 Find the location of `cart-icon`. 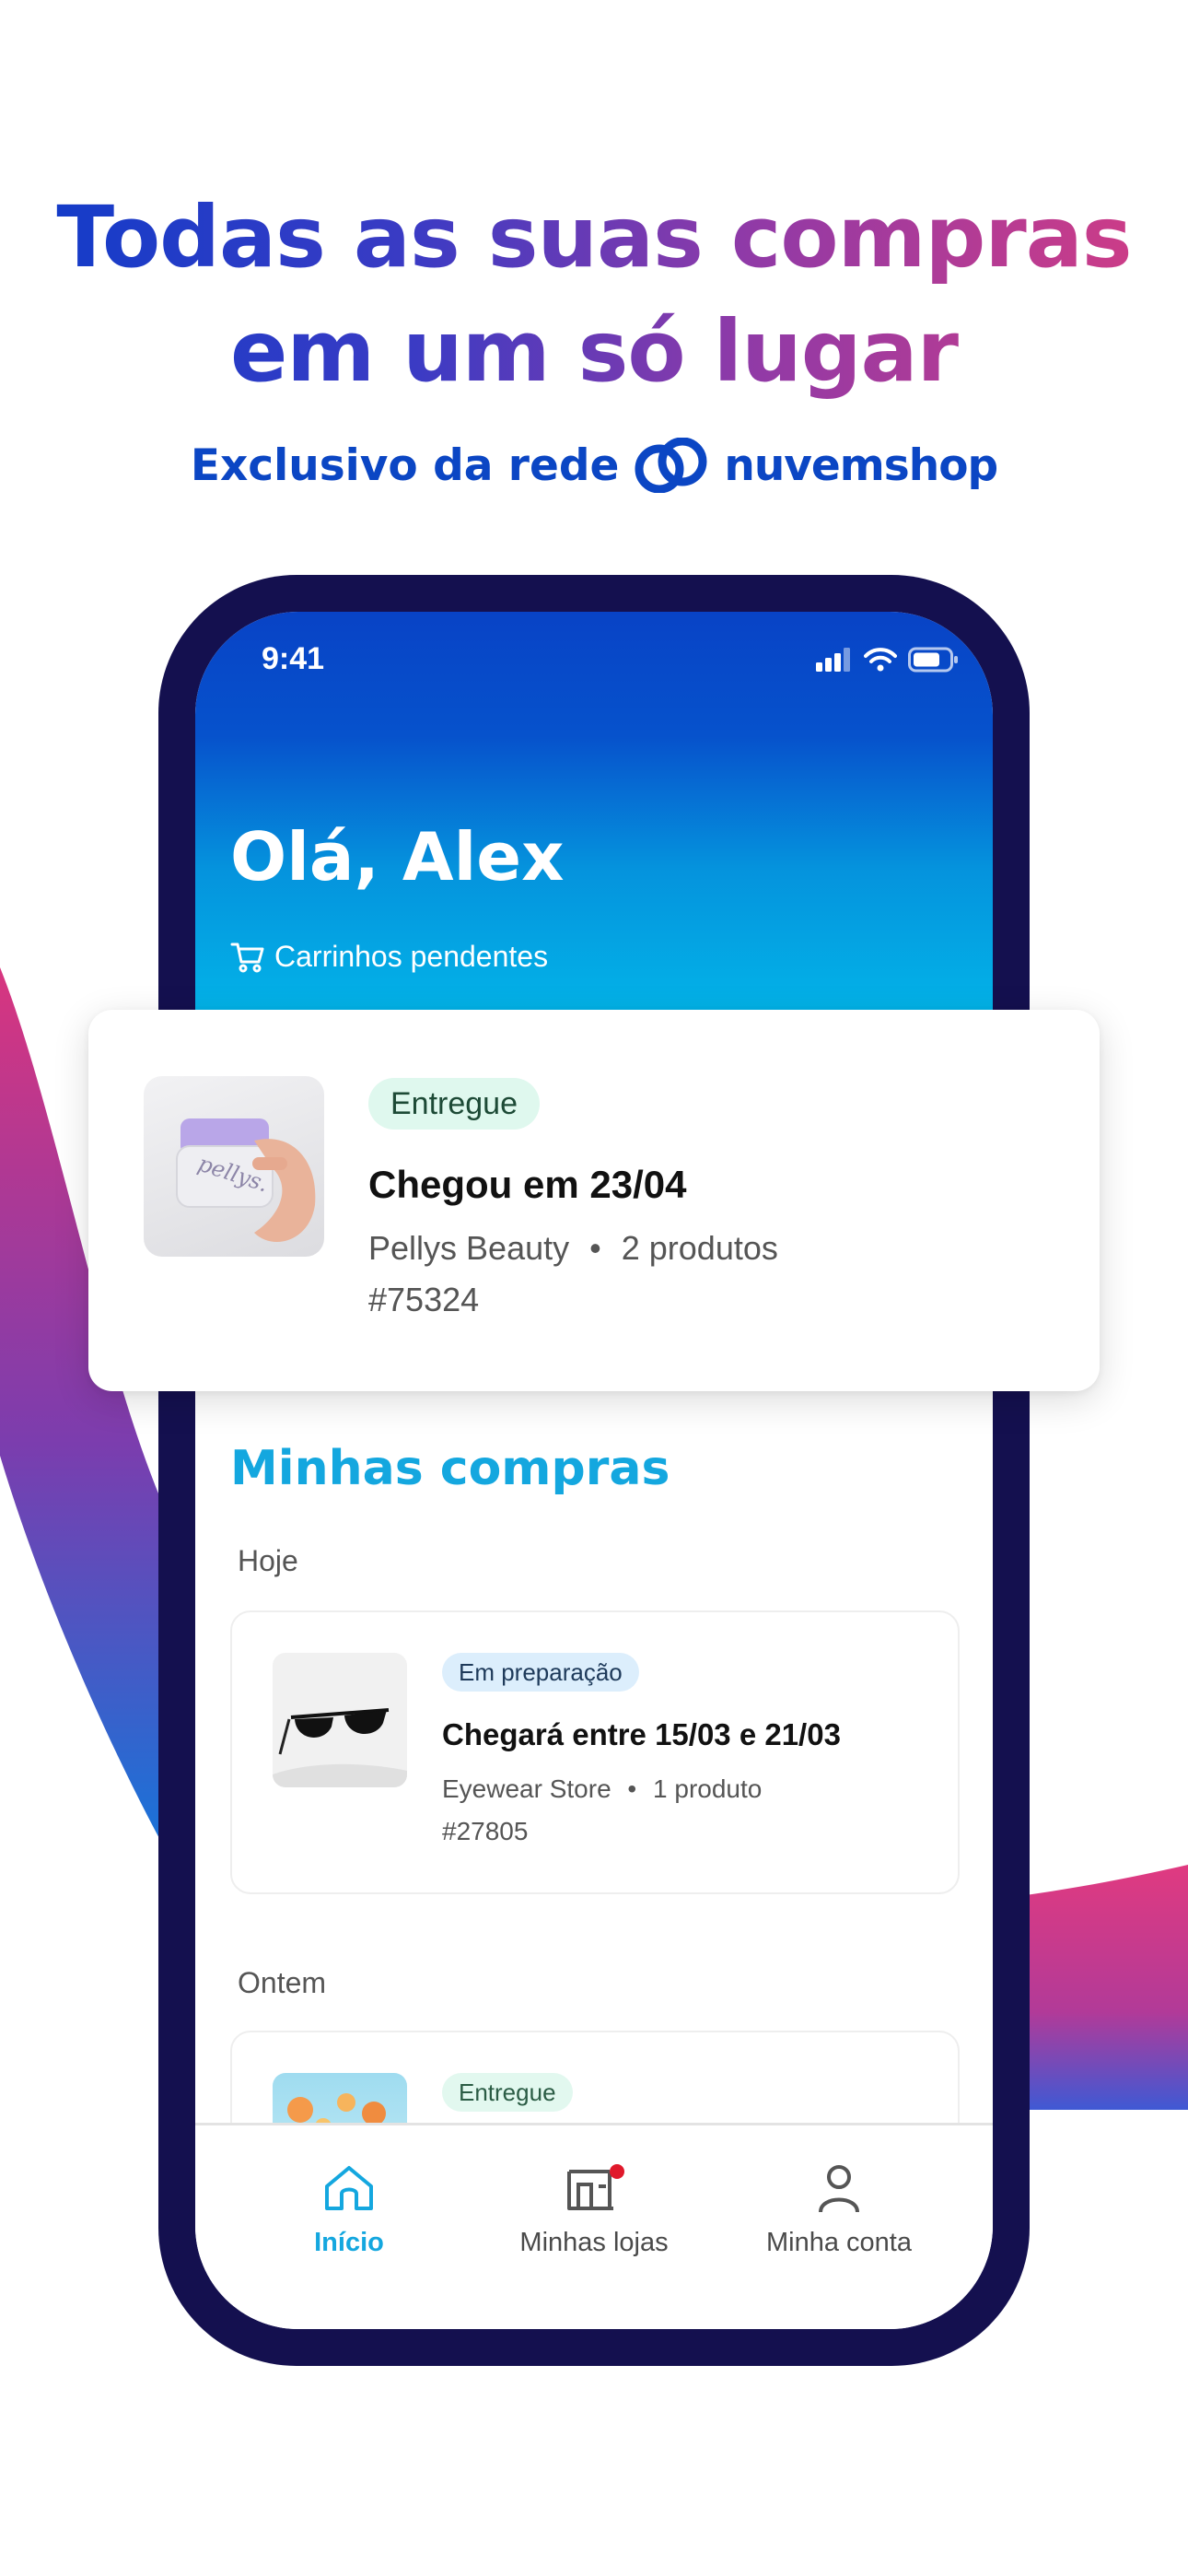

cart-icon is located at coordinates (247, 957).